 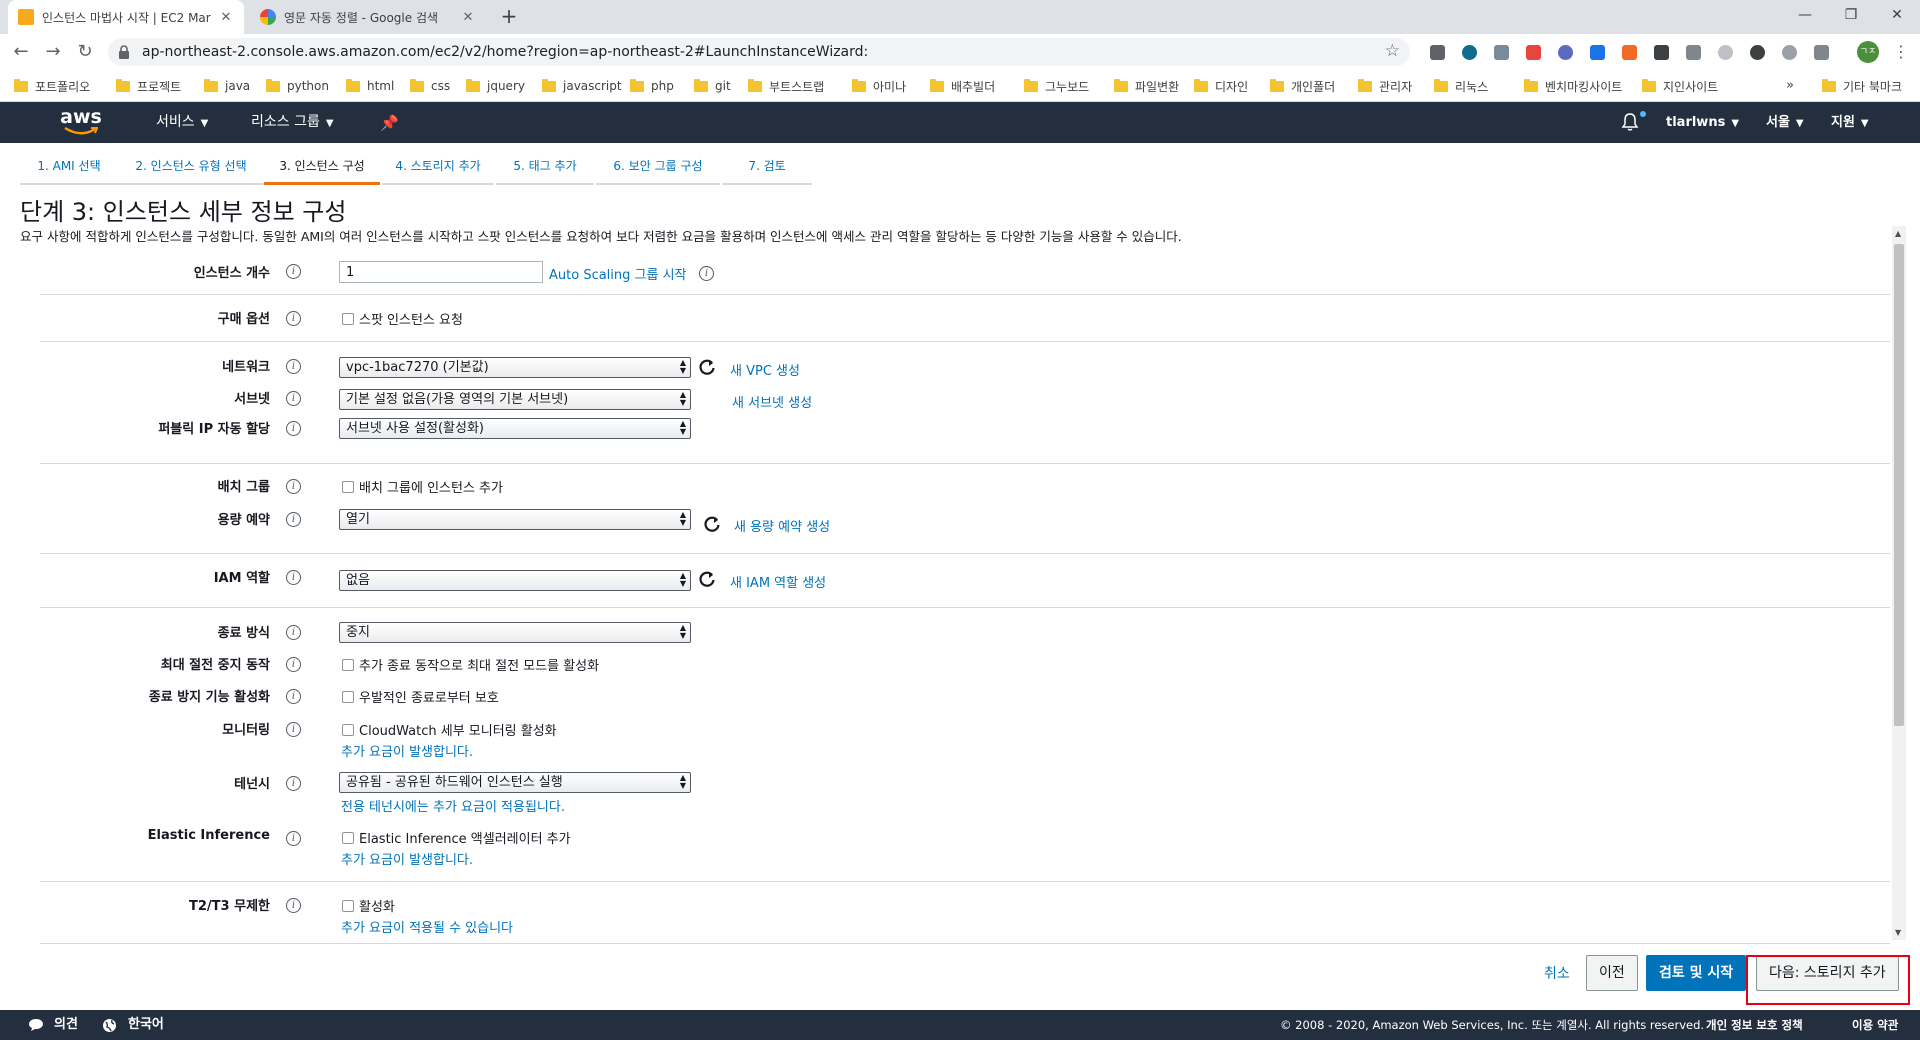 What do you see at coordinates (1680, 86) in the screenshot?
I see `bookmark-folder: 지인사이트` at bounding box center [1680, 86].